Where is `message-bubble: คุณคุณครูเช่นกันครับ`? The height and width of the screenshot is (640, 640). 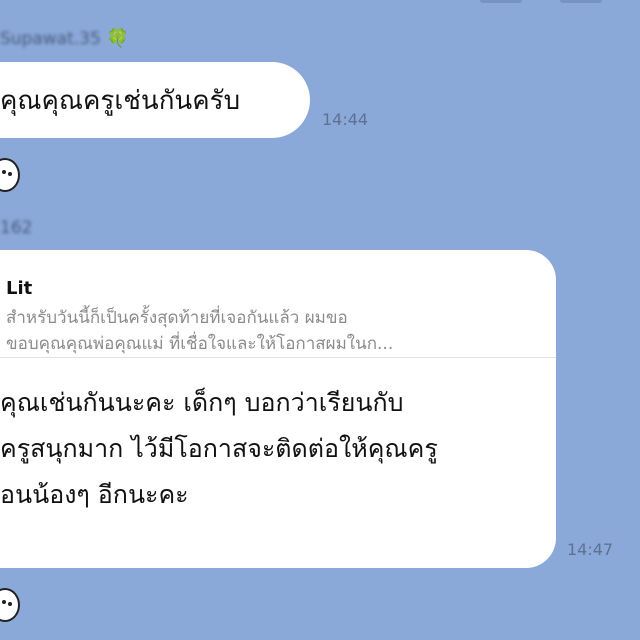
message-bubble: คุณคุณครูเช่นกันครับ is located at coordinates (155, 100).